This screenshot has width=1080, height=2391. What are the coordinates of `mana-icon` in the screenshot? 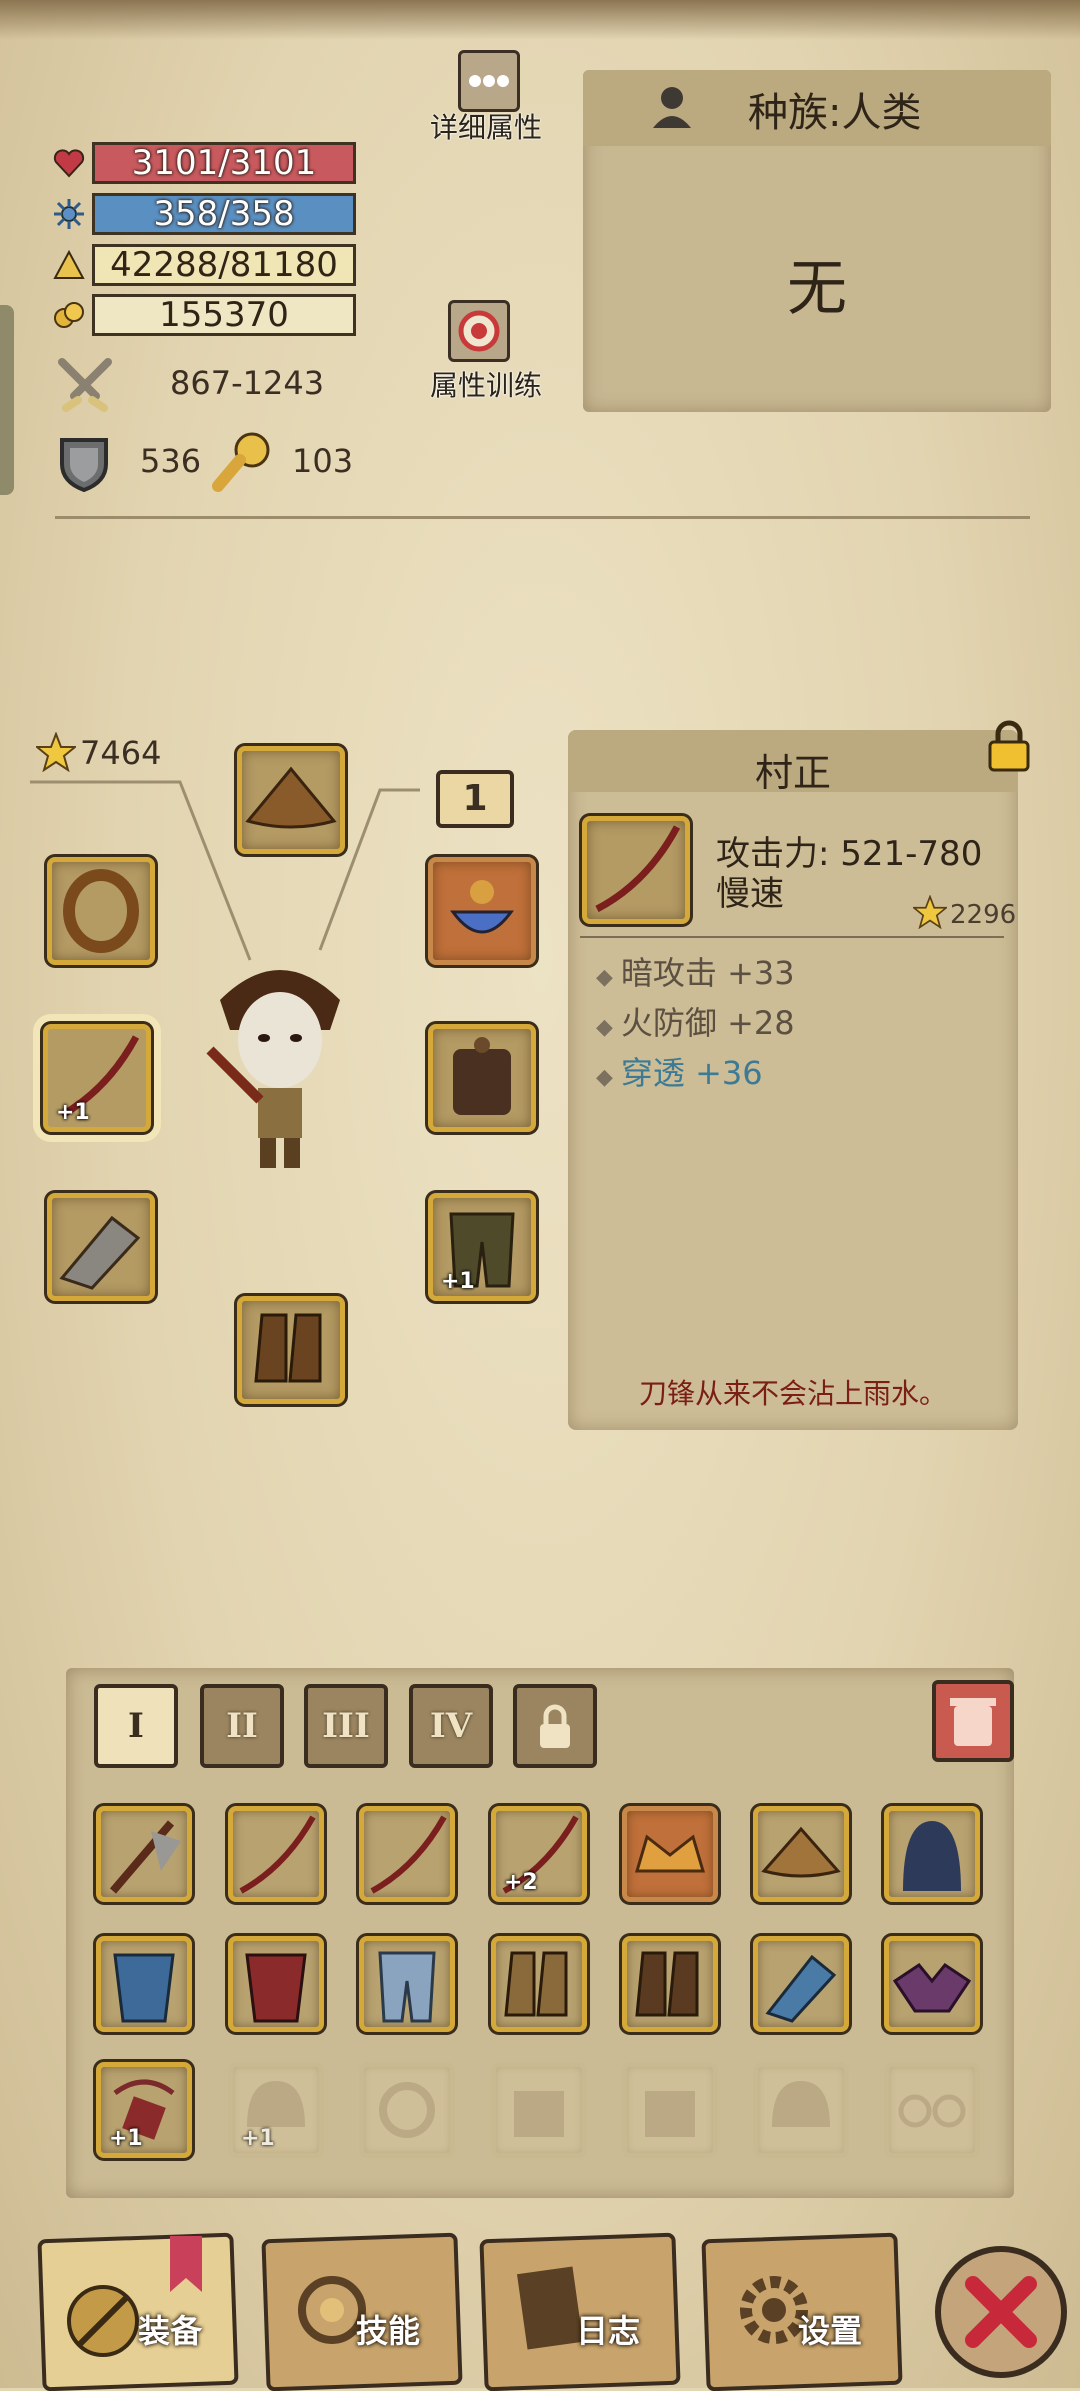 It's located at (69, 214).